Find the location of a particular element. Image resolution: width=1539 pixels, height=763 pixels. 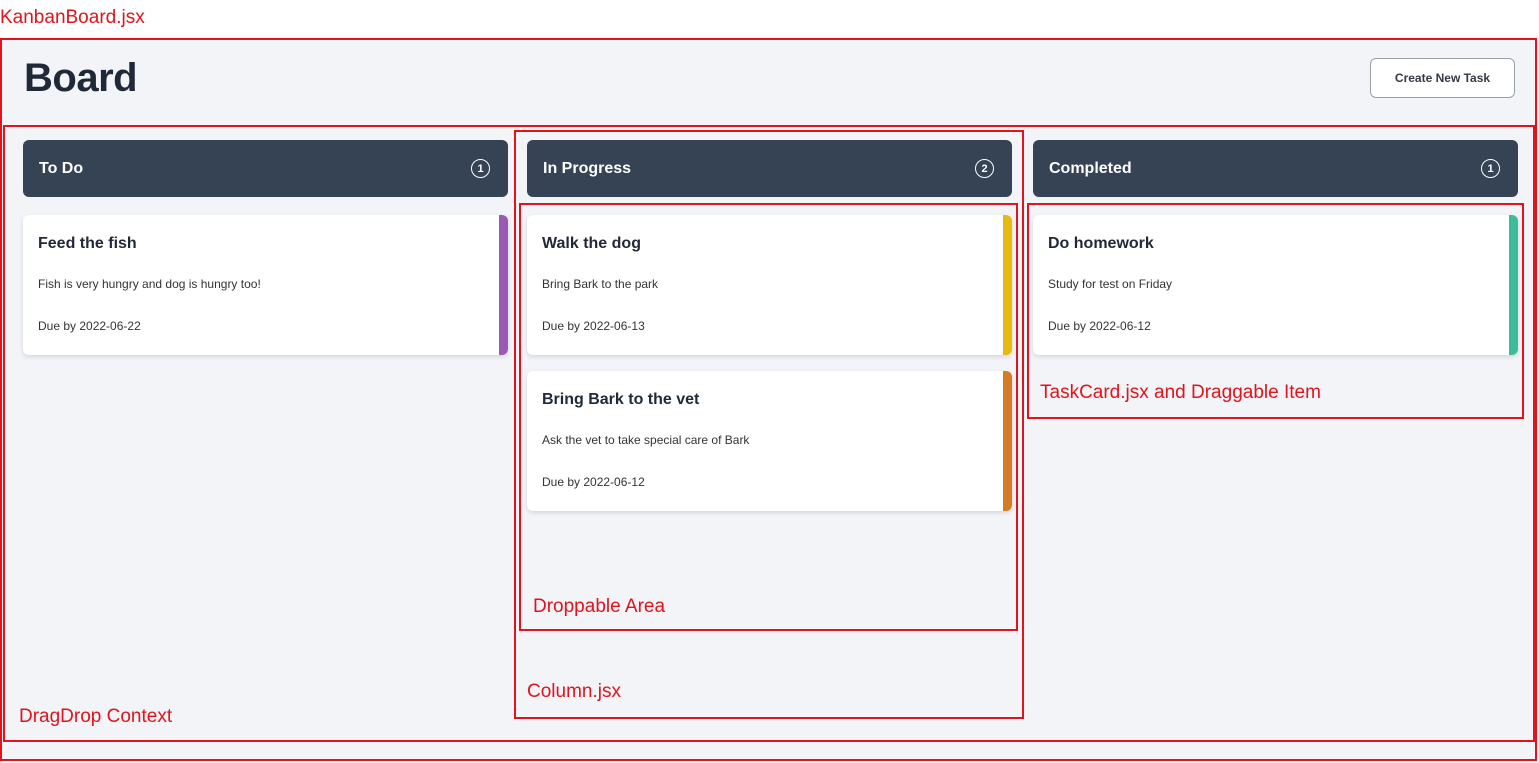

column-annotation-label: Column.jsx is located at coordinates (574, 691).